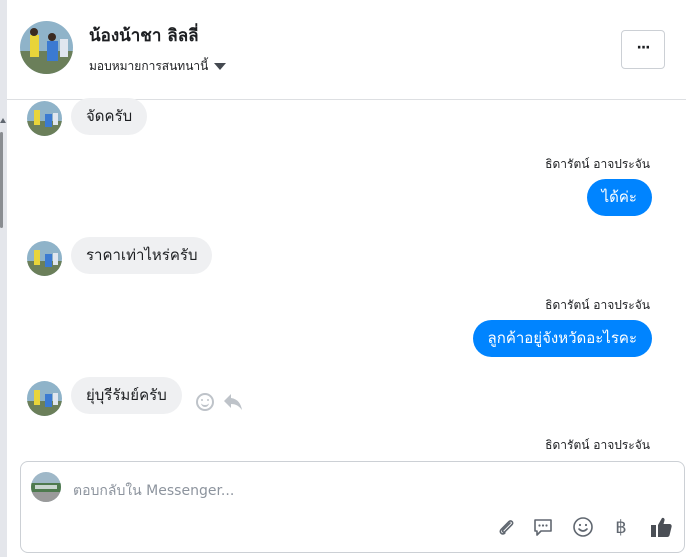 The height and width of the screenshot is (557, 686). Describe the element at coordinates (1, 180) in the screenshot. I see `scrollbar-thumb` at that location.